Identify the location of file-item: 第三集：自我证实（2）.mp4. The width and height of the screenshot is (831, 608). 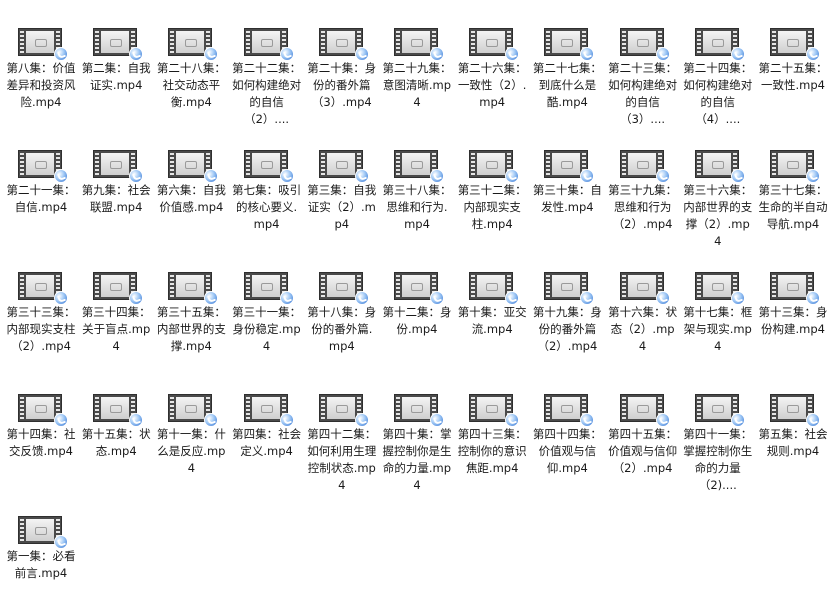
(342, 191).